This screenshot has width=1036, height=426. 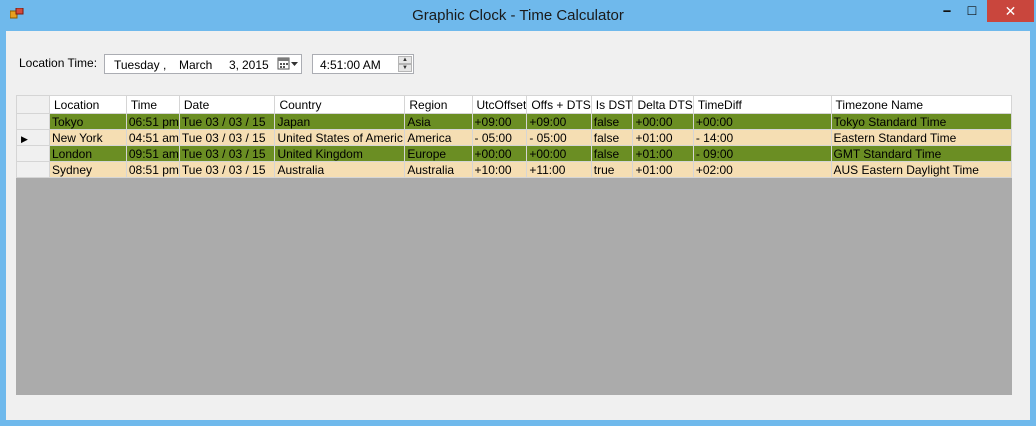 I want to click on cell-time: 06:51 pm, so click(x=152, y=121).